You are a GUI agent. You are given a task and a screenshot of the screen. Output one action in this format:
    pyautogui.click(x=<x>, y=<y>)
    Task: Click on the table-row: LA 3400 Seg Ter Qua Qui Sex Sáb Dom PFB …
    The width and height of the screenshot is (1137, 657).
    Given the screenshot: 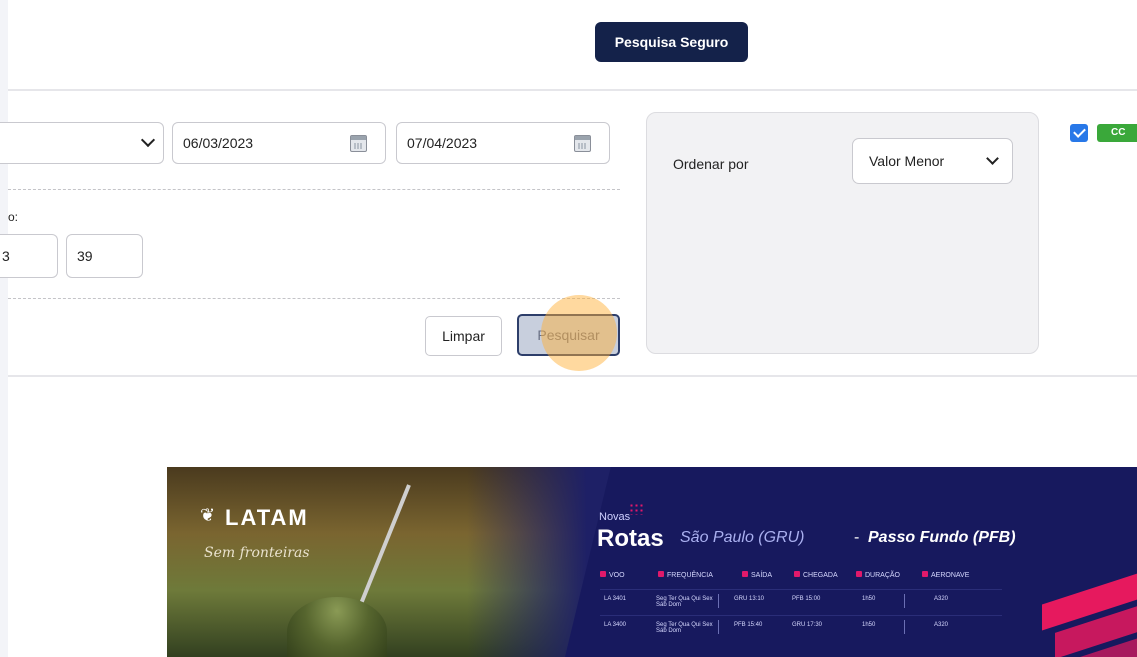 What is the action you would take?
    pyautogui.click(x=801, y=626)
    